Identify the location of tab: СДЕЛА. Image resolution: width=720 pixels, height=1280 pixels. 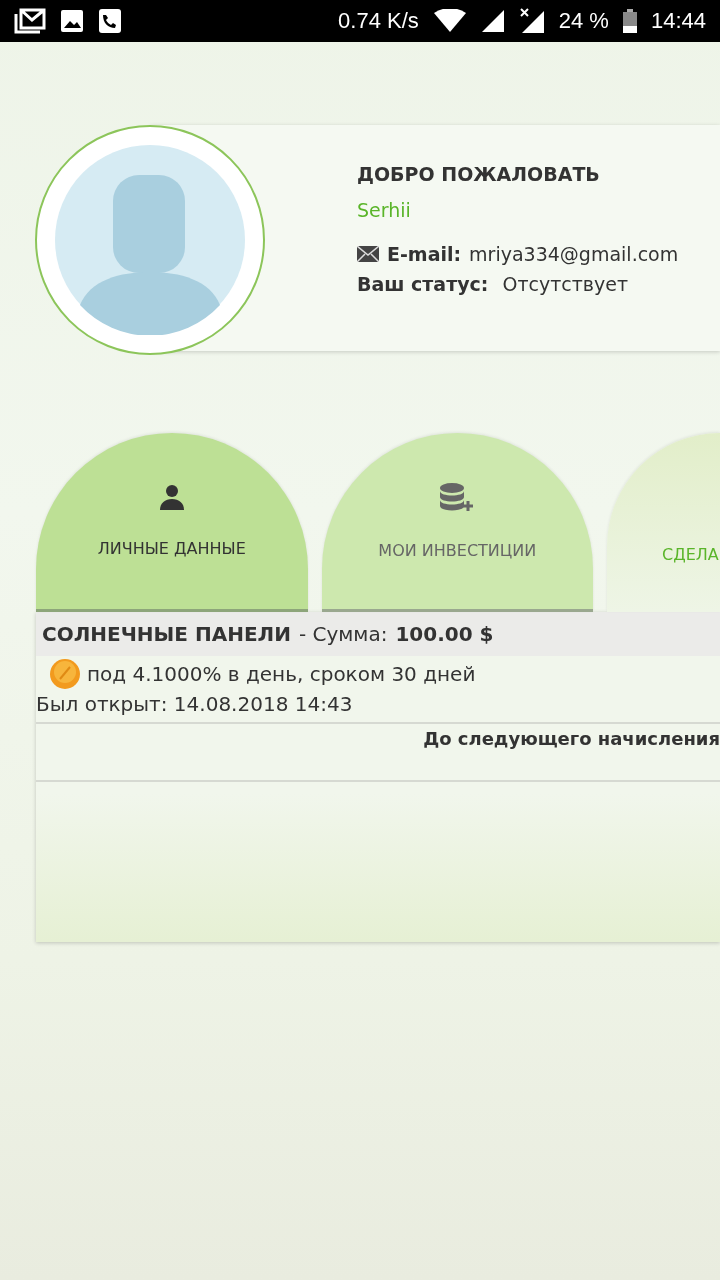
(663, 522).